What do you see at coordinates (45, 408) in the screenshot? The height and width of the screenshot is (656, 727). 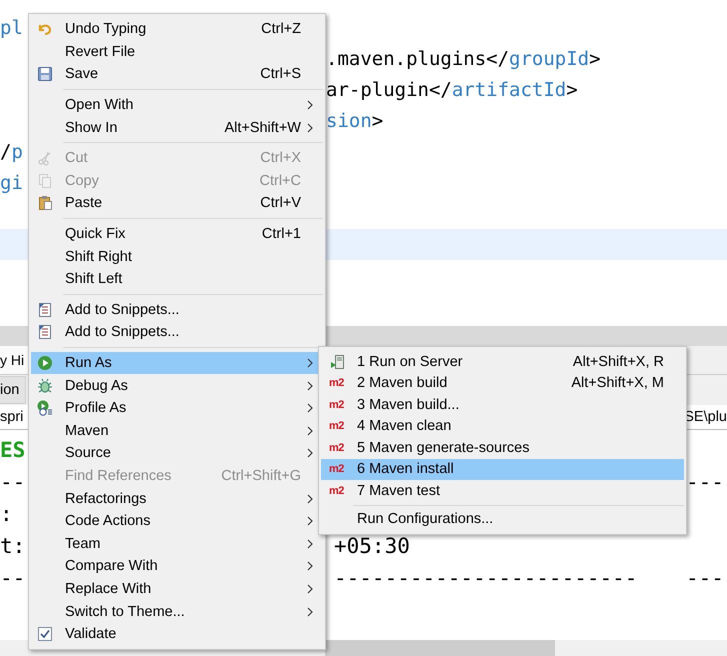 I see `play-clock-icon` at bounding box center [45, 408].